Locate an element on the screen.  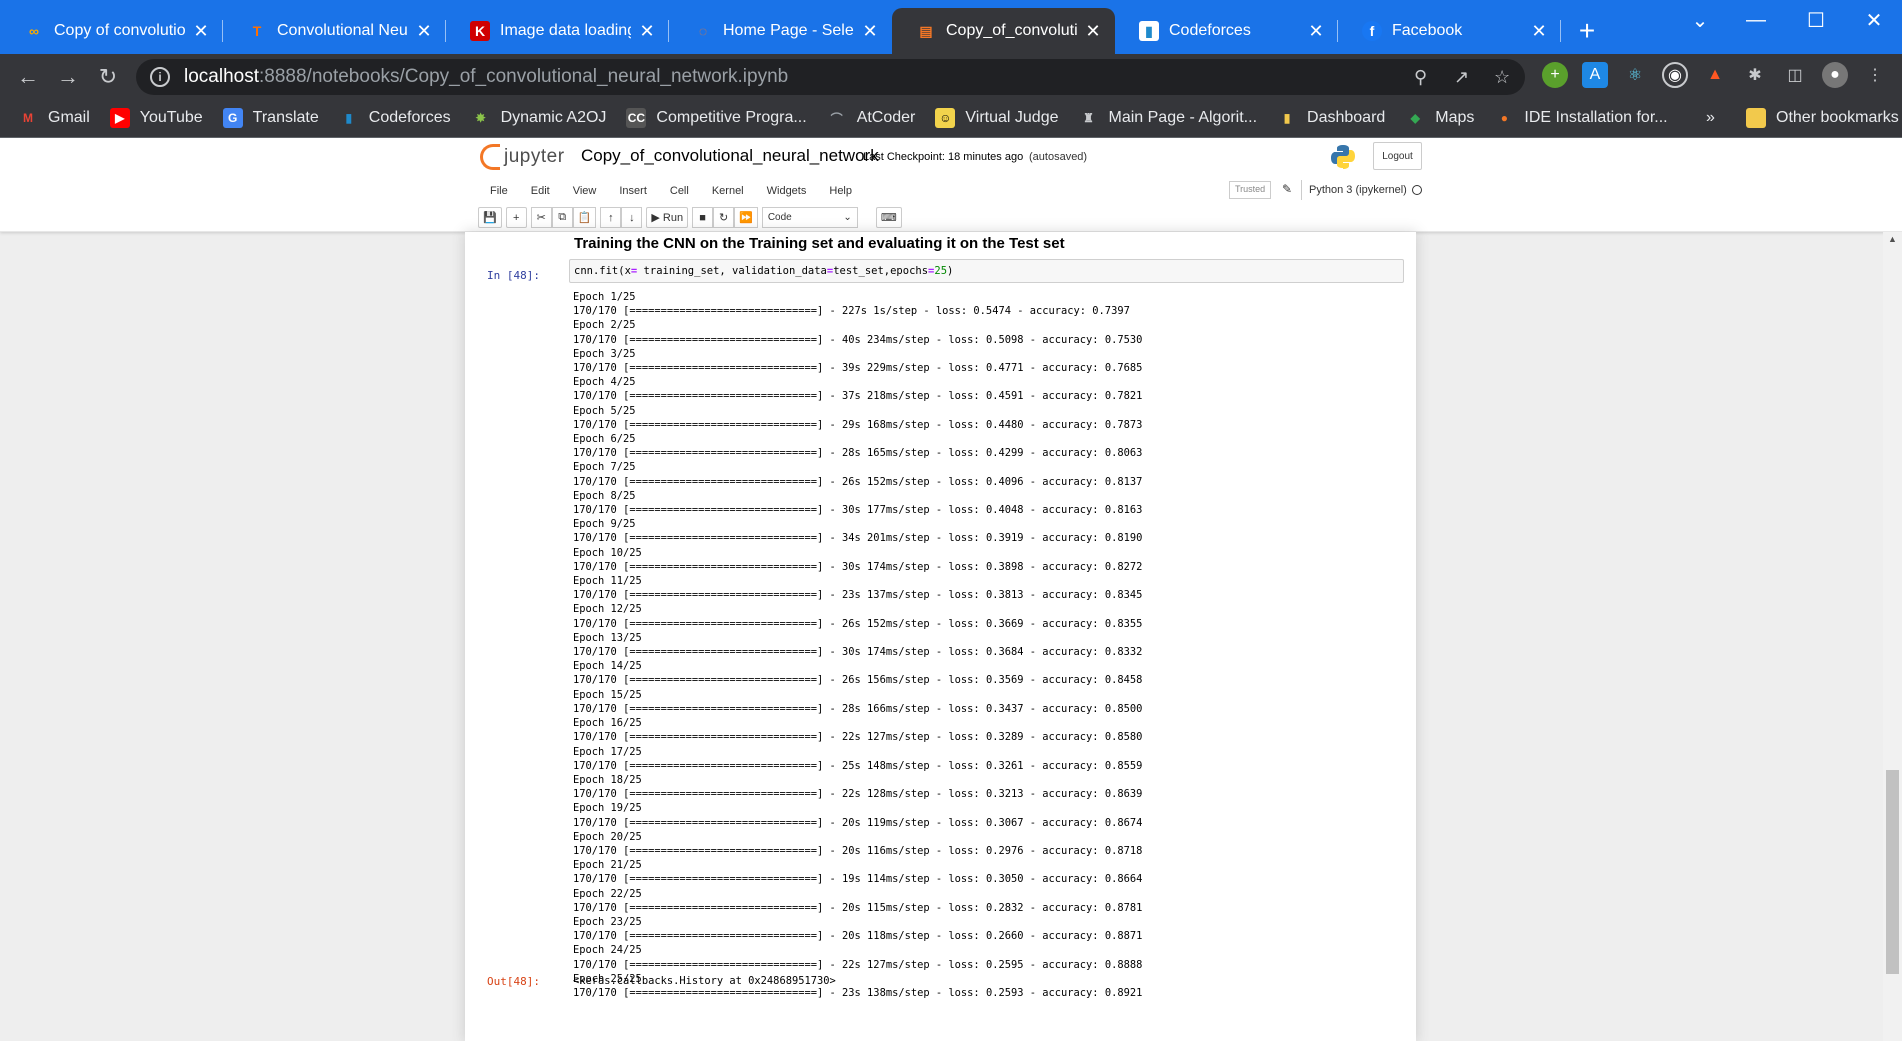
bookmarks-overflow-button: » is located at coordinates (1710, 118).